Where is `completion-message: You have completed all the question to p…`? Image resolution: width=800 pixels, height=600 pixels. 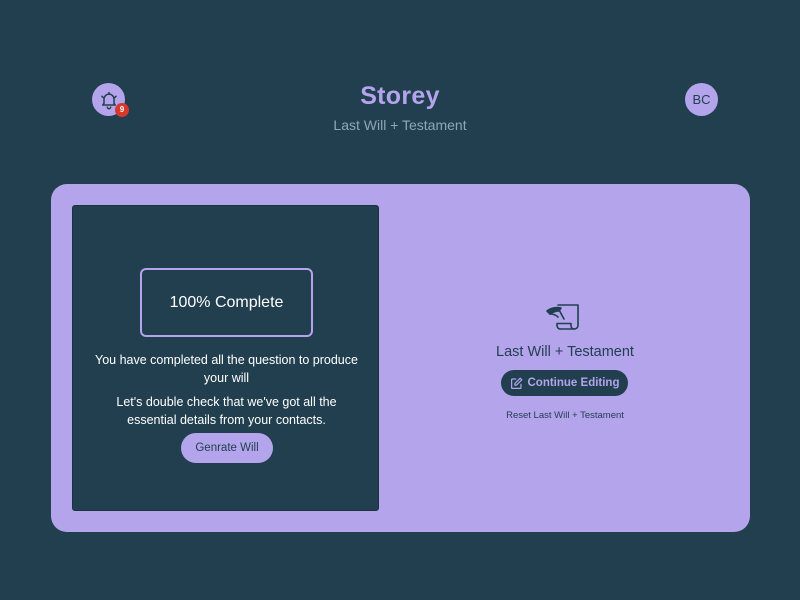
completion-message: You have completed all the question to p… is located at coordinates (226, 369).